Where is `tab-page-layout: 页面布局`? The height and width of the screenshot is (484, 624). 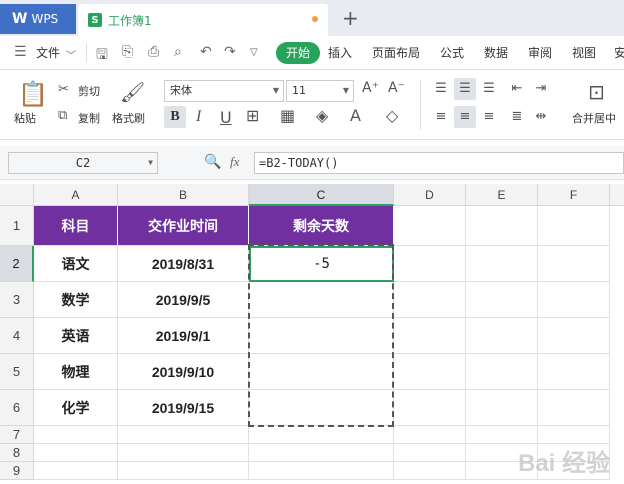
tab-page-layout: 页面布局 is located at coordinates (396, 52).